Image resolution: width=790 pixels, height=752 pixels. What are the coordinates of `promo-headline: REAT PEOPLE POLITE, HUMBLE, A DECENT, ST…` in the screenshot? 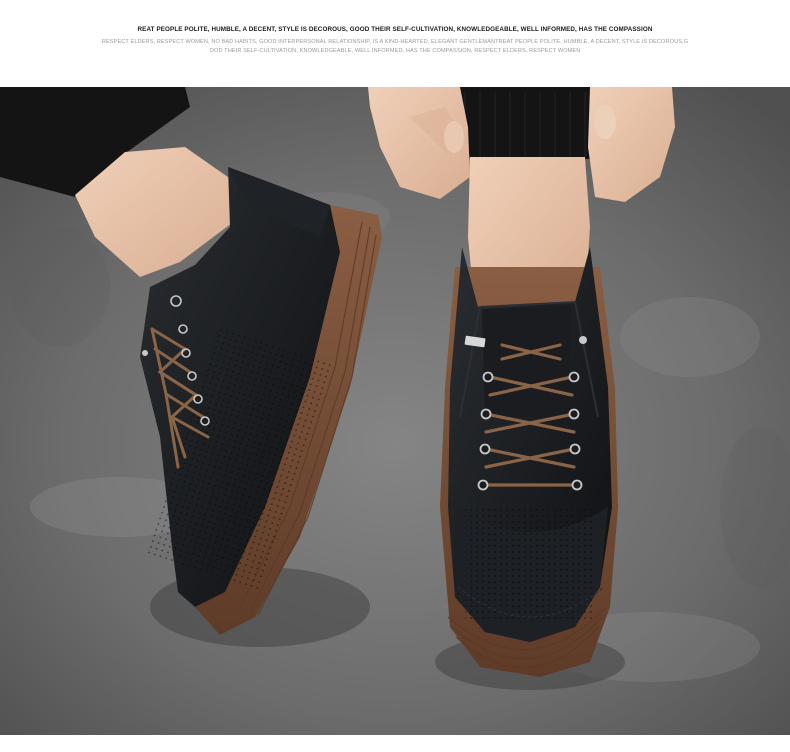 It's located at (395, 29).